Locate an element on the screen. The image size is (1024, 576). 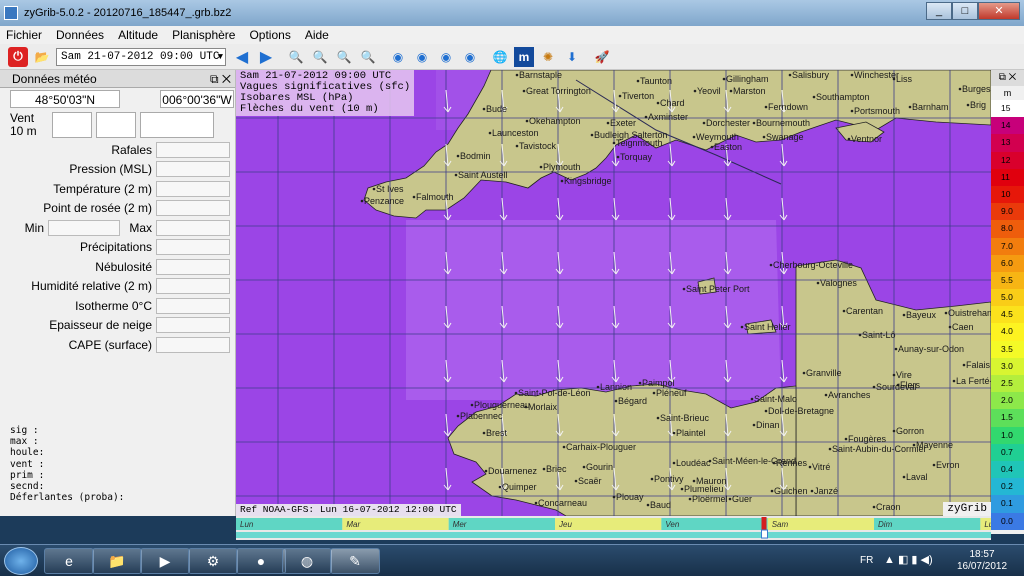
legend-value: 15 is located at coordinates (1011, 109).